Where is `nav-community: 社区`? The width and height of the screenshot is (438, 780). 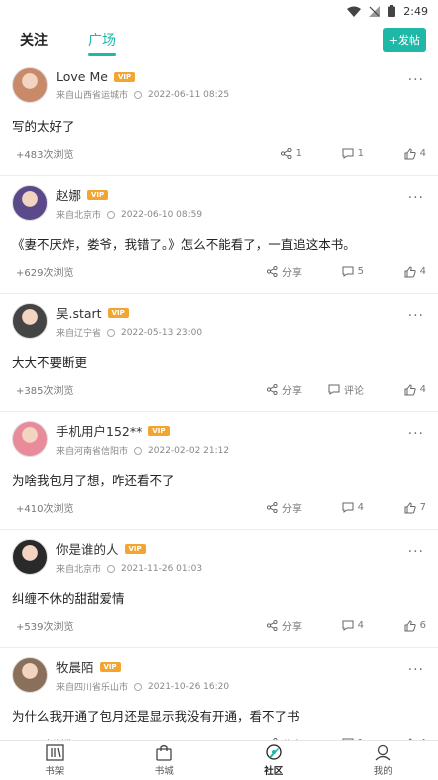 nav-community: 社区 is located at coordinates (274, 760).